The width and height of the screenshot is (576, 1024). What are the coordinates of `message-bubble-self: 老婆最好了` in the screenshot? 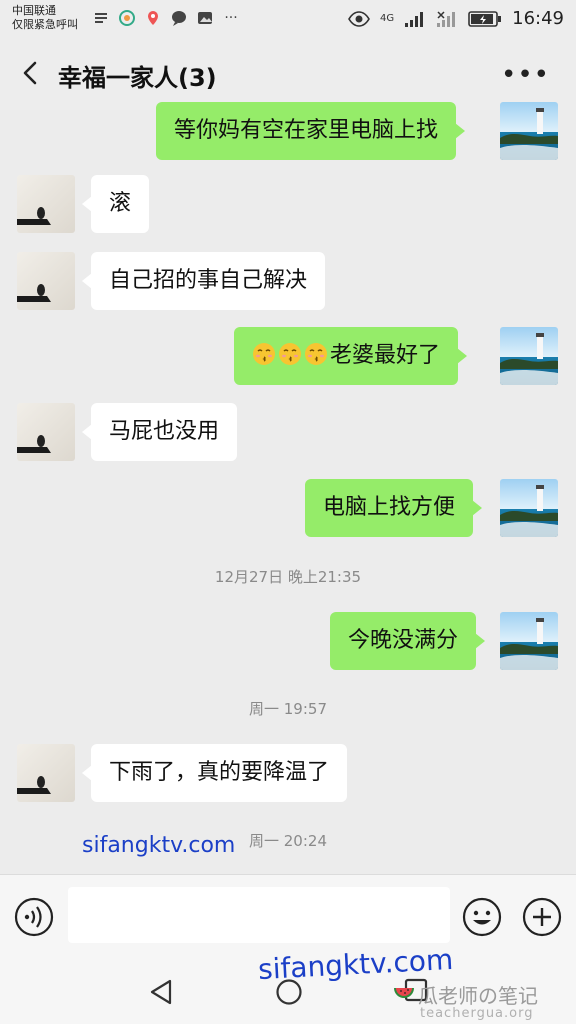 It's located at (351, 356).